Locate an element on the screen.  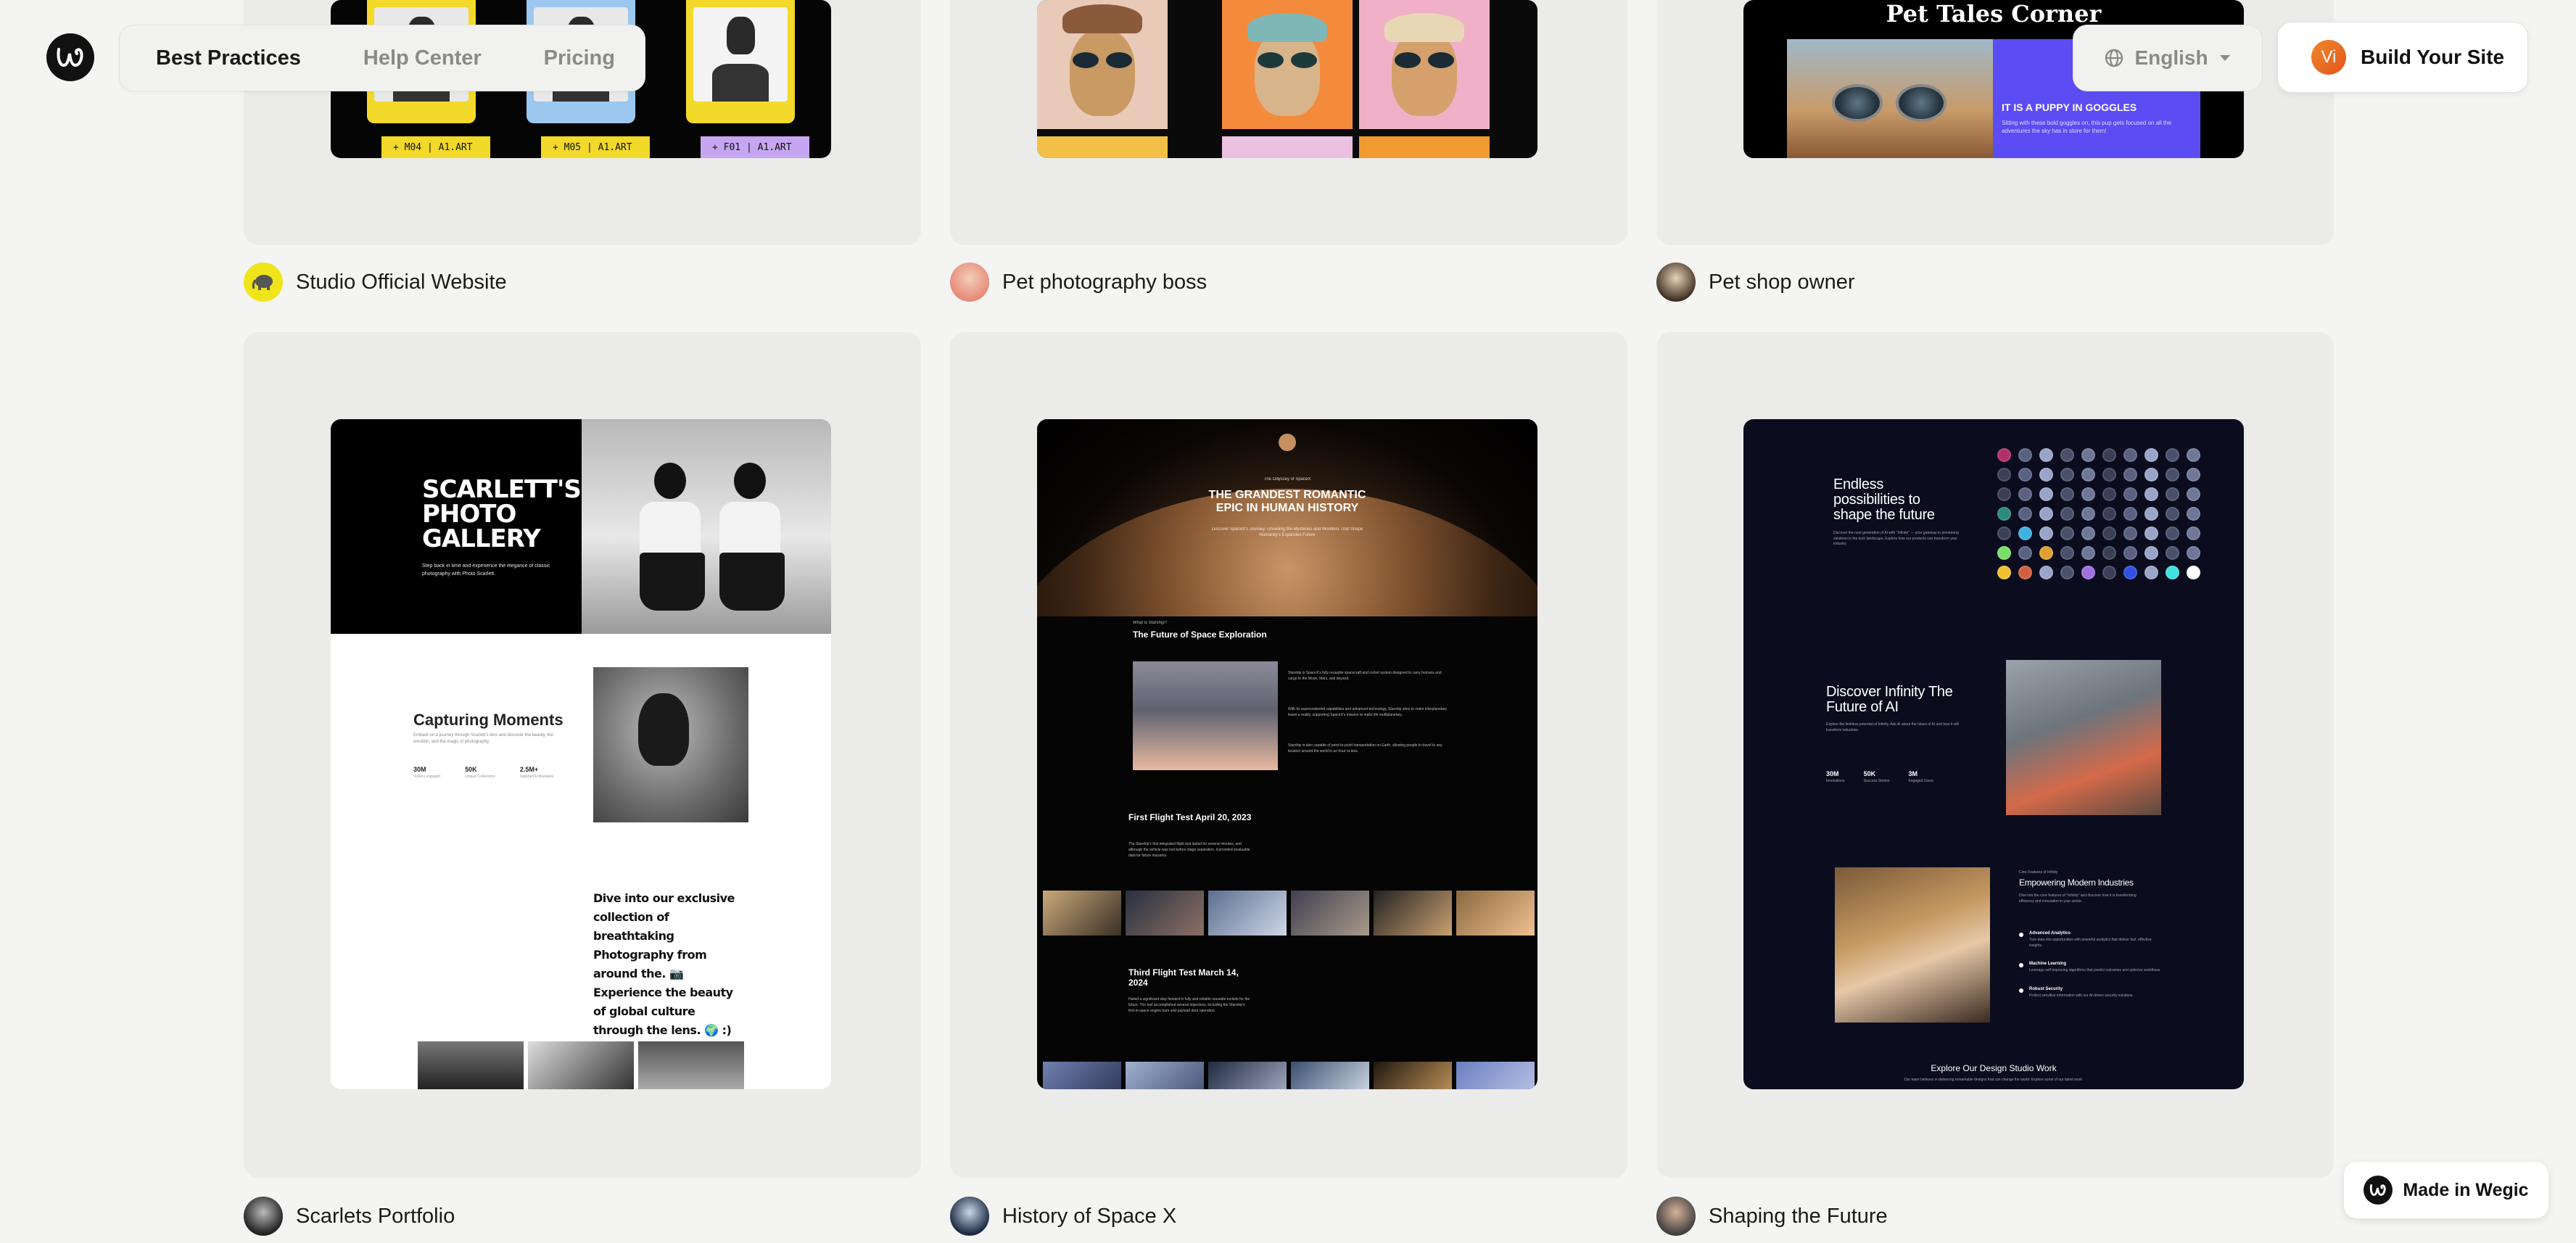
wegic-logo-icon is located at coordinates (70, 57).